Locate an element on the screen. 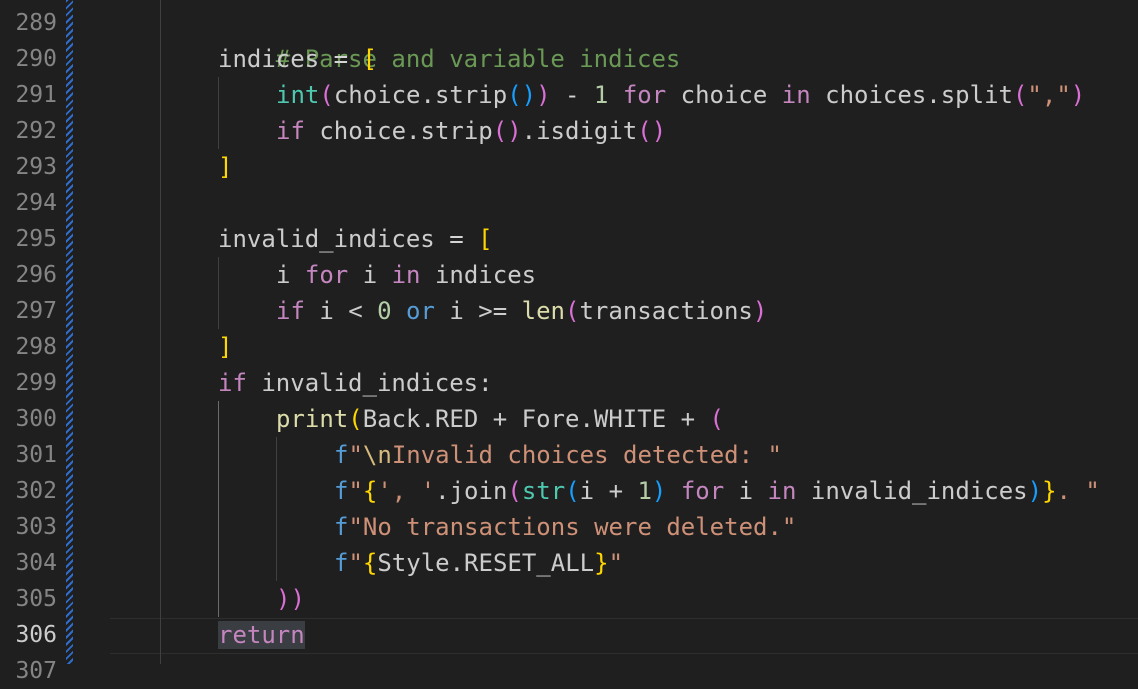  line-number: 295 is located at coordinates (36, 239).